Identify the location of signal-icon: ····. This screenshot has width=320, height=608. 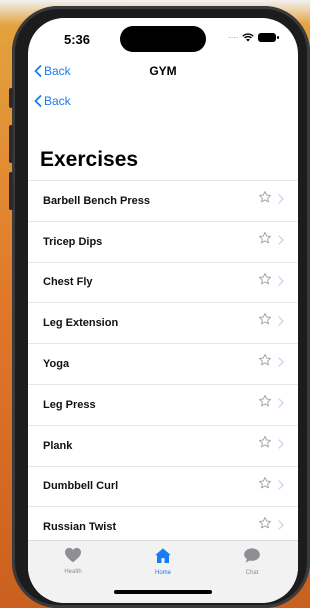
(233, 37).